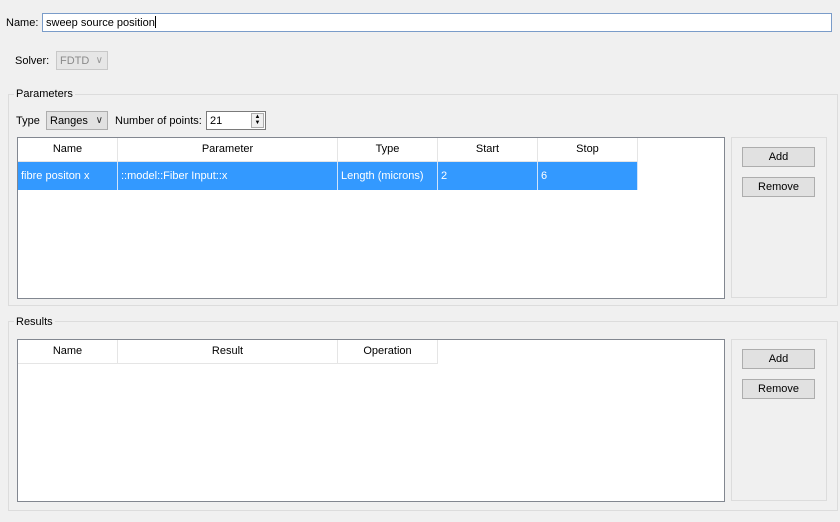 The image size is (840, 522). Describe the element at coordinates (75, 61) in the screenshot. I see `solver-value: FDTD` at that location.